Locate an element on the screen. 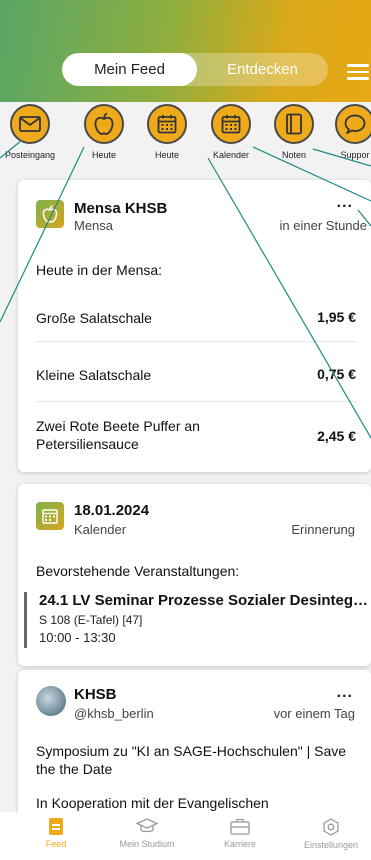  envelope-icon is located at coordinates (30, 124).